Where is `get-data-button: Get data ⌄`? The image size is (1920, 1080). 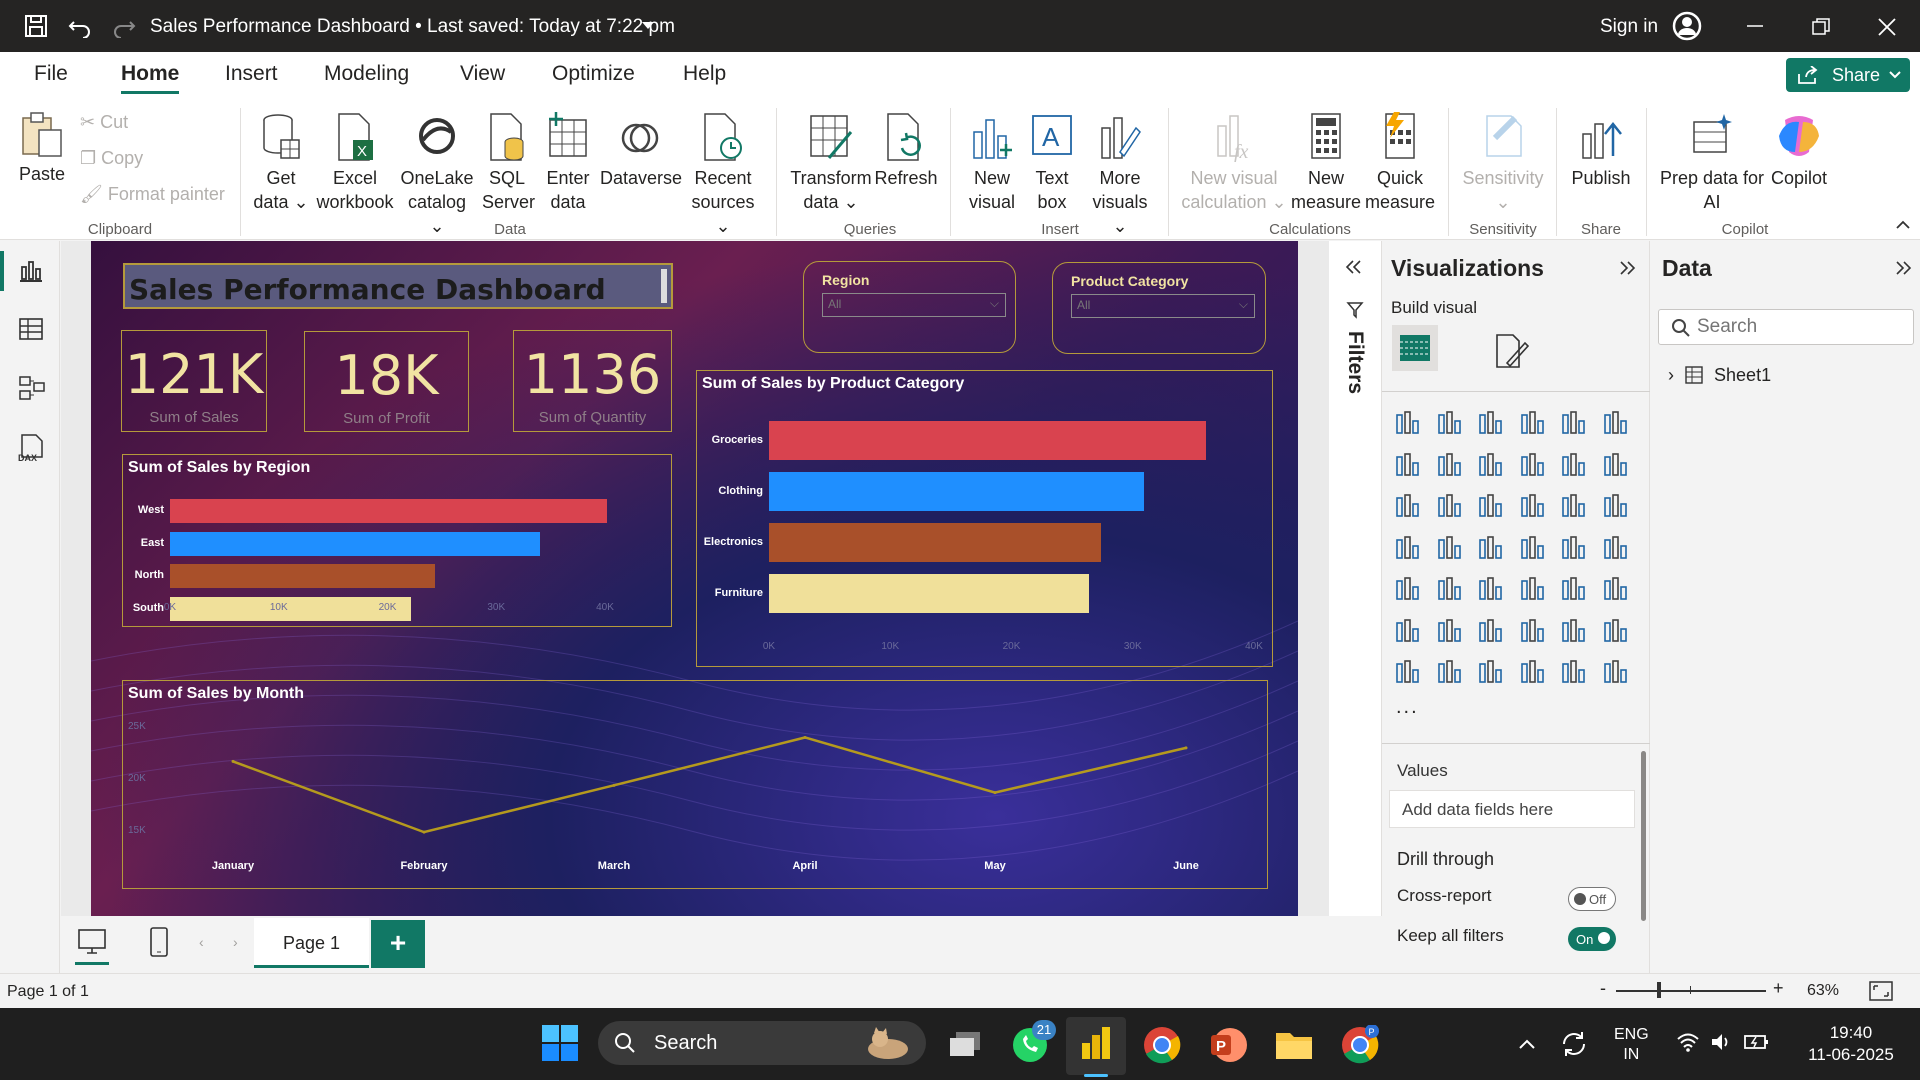 get-data-button: Get data ⌄ is located at coordinates (281, 163).